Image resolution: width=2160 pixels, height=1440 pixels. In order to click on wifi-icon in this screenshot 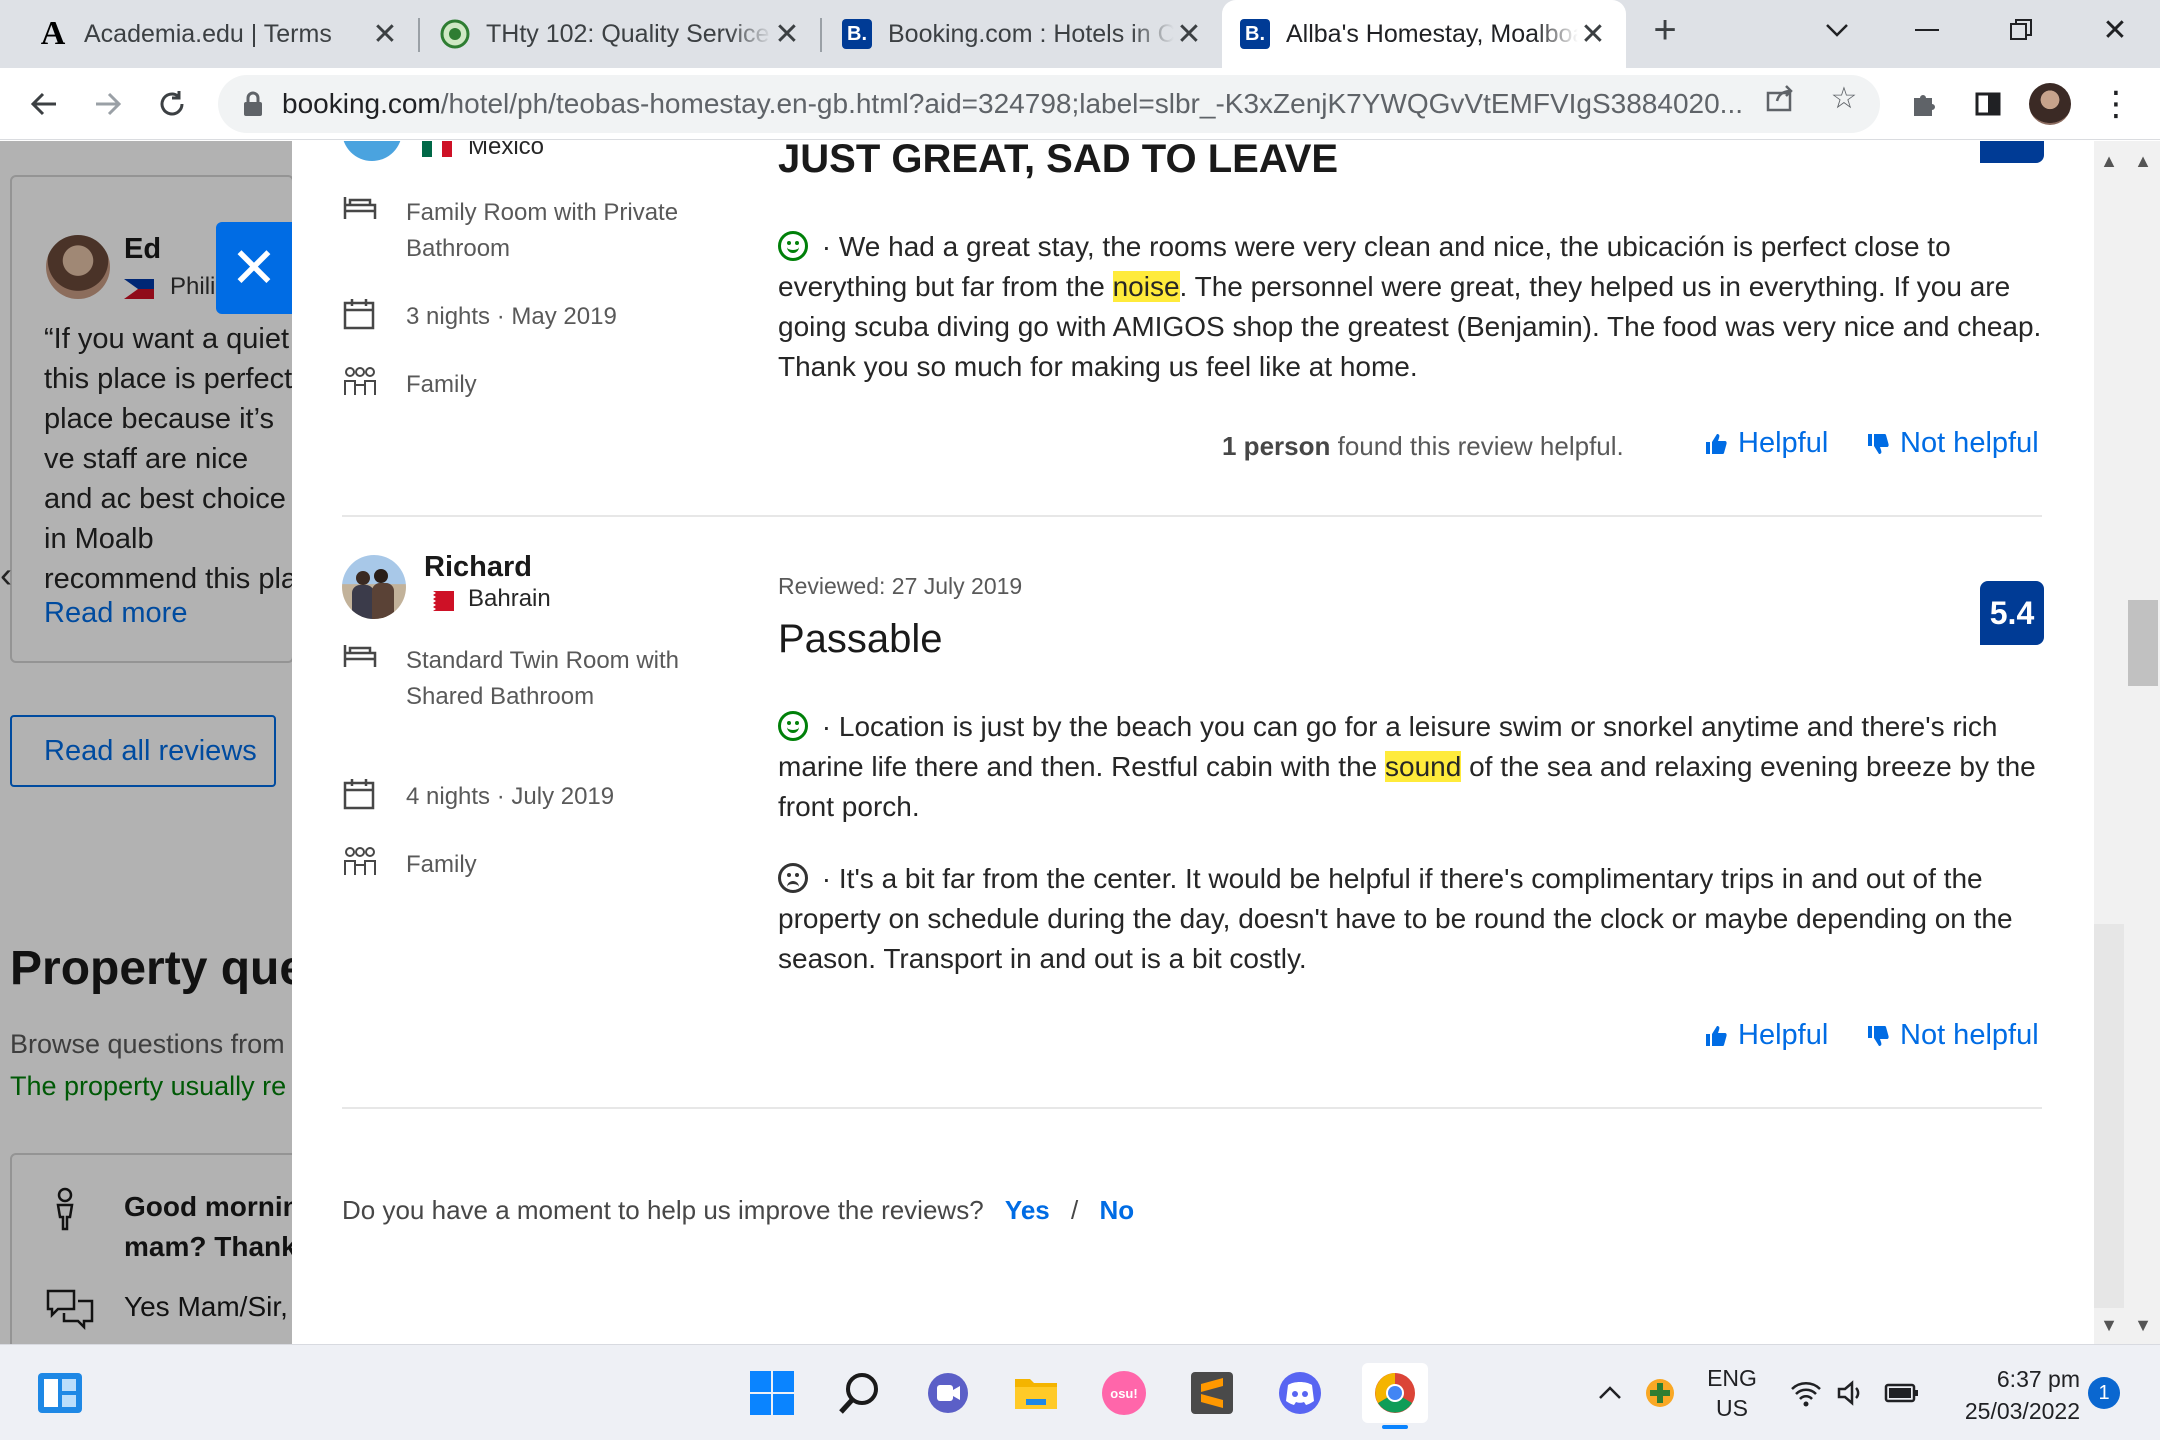, I will do `click(1806, 1393)`.